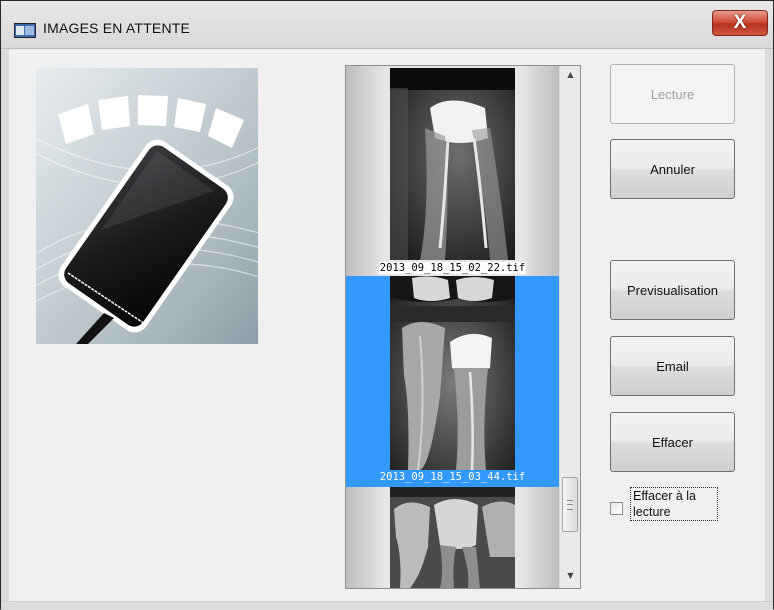 The height and width of the screenshot is (610, 774). What do you see at coordinates (117, 28) in the screenshot?
I see `window-title: IMAGES EN ATTENTE` at bounding box center [117, 28].